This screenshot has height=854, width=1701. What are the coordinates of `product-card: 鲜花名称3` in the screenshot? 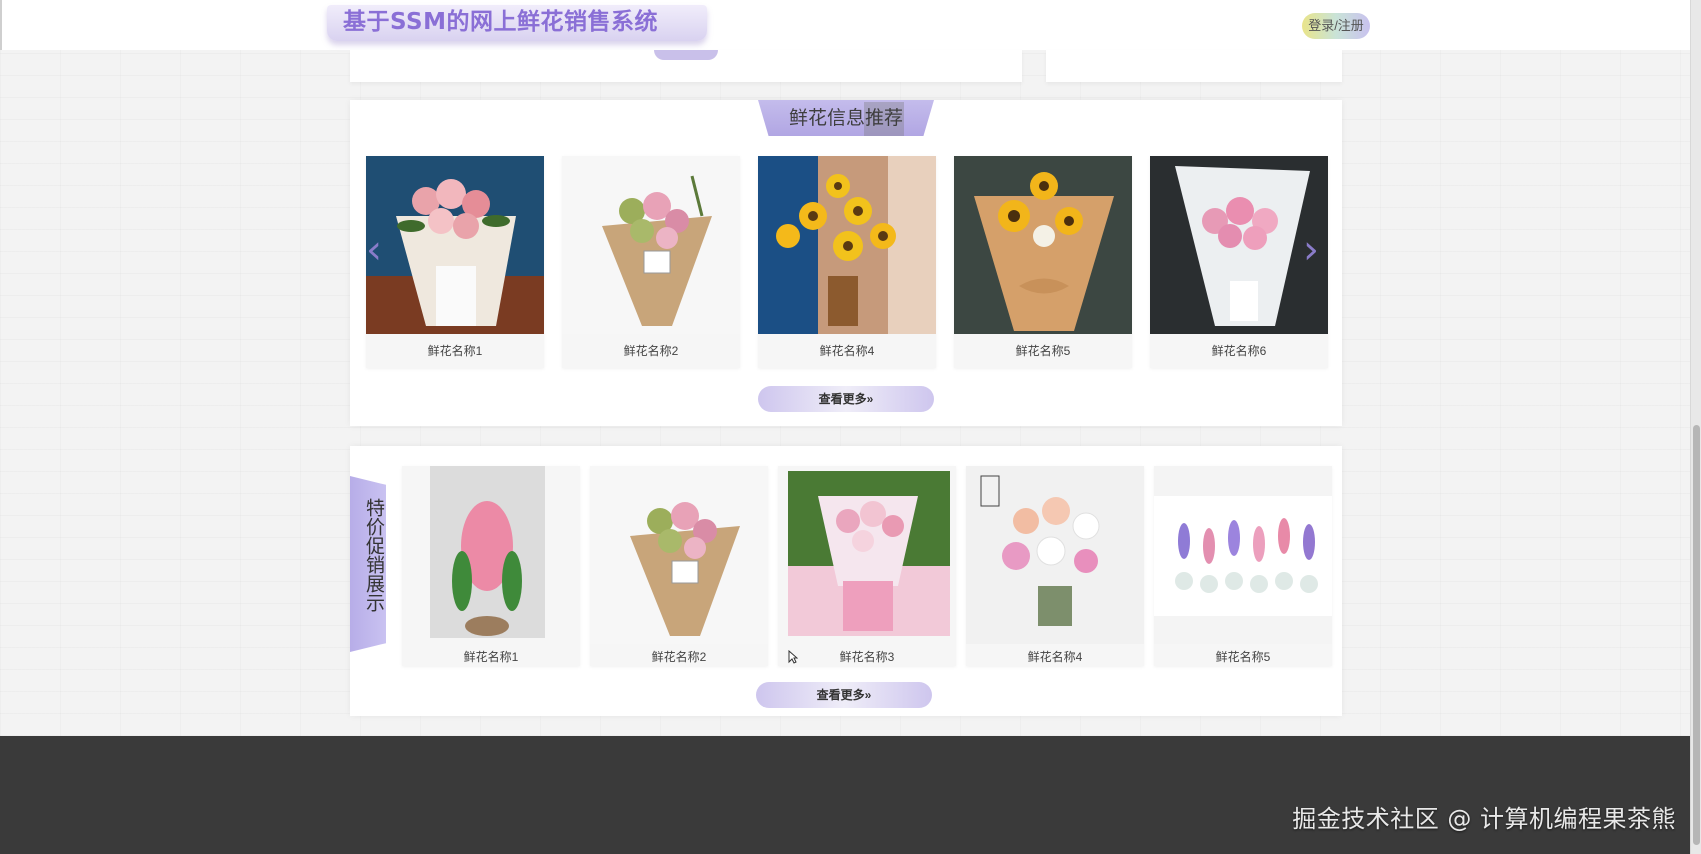 It's located at (867, 566).